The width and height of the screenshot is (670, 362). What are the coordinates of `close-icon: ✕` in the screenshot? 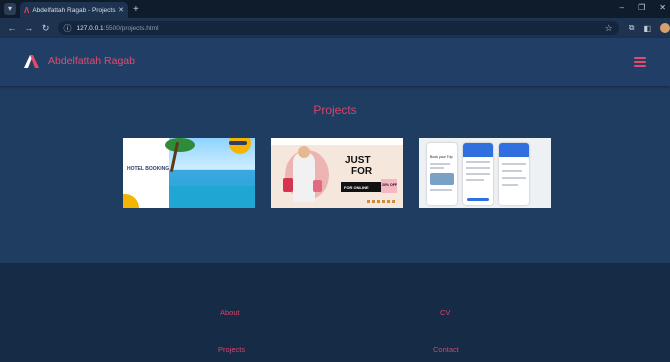 It's located at (121, 10).